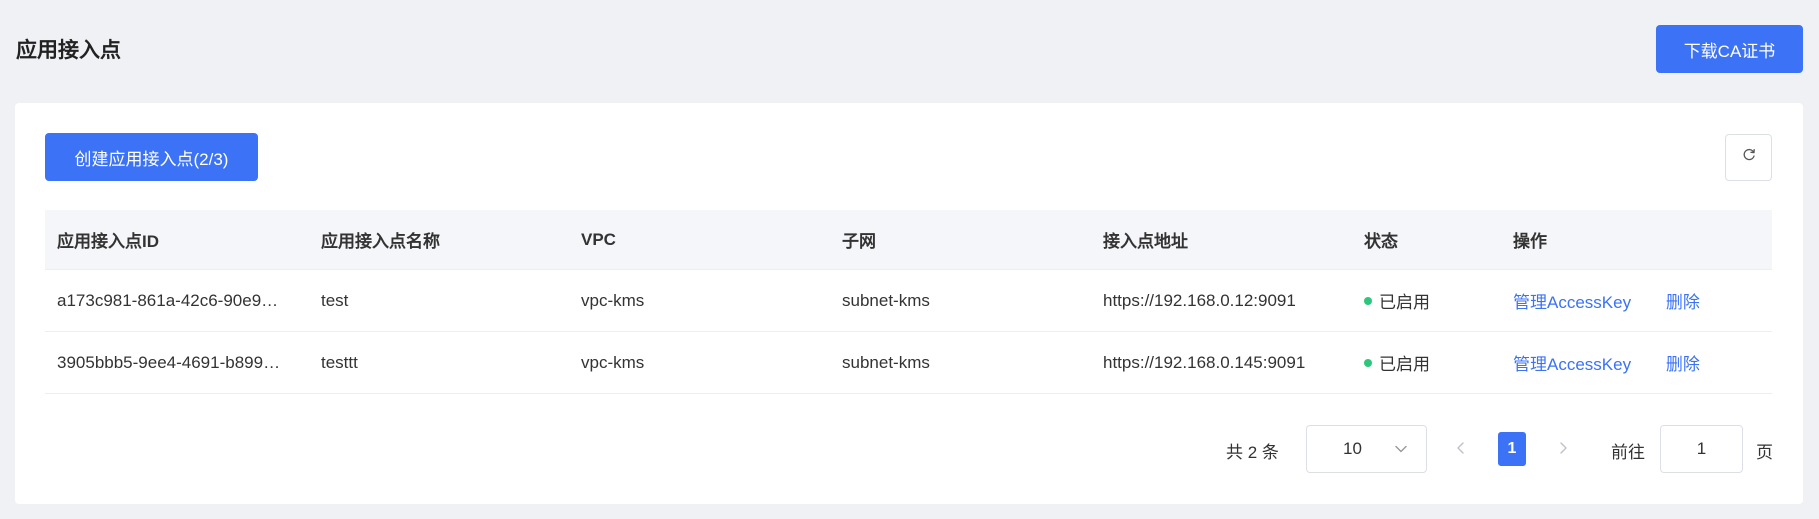  Describe the element at coordinates (1381, 241) in the screenshot. I see `column-header-status: 状态` at that location.